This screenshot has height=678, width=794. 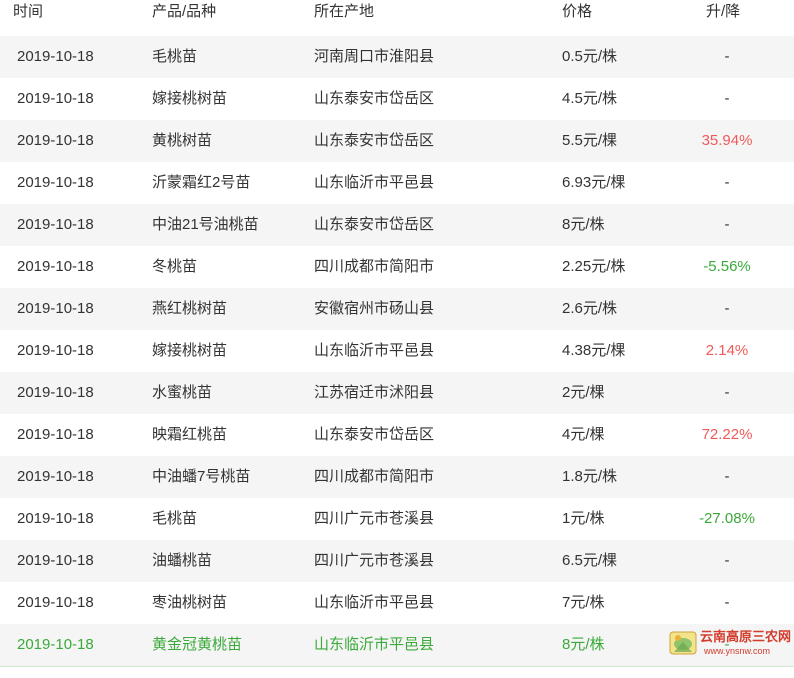 I want to click on cell-product: 黄金冠黄桃苗, so click(x=197, y=645).